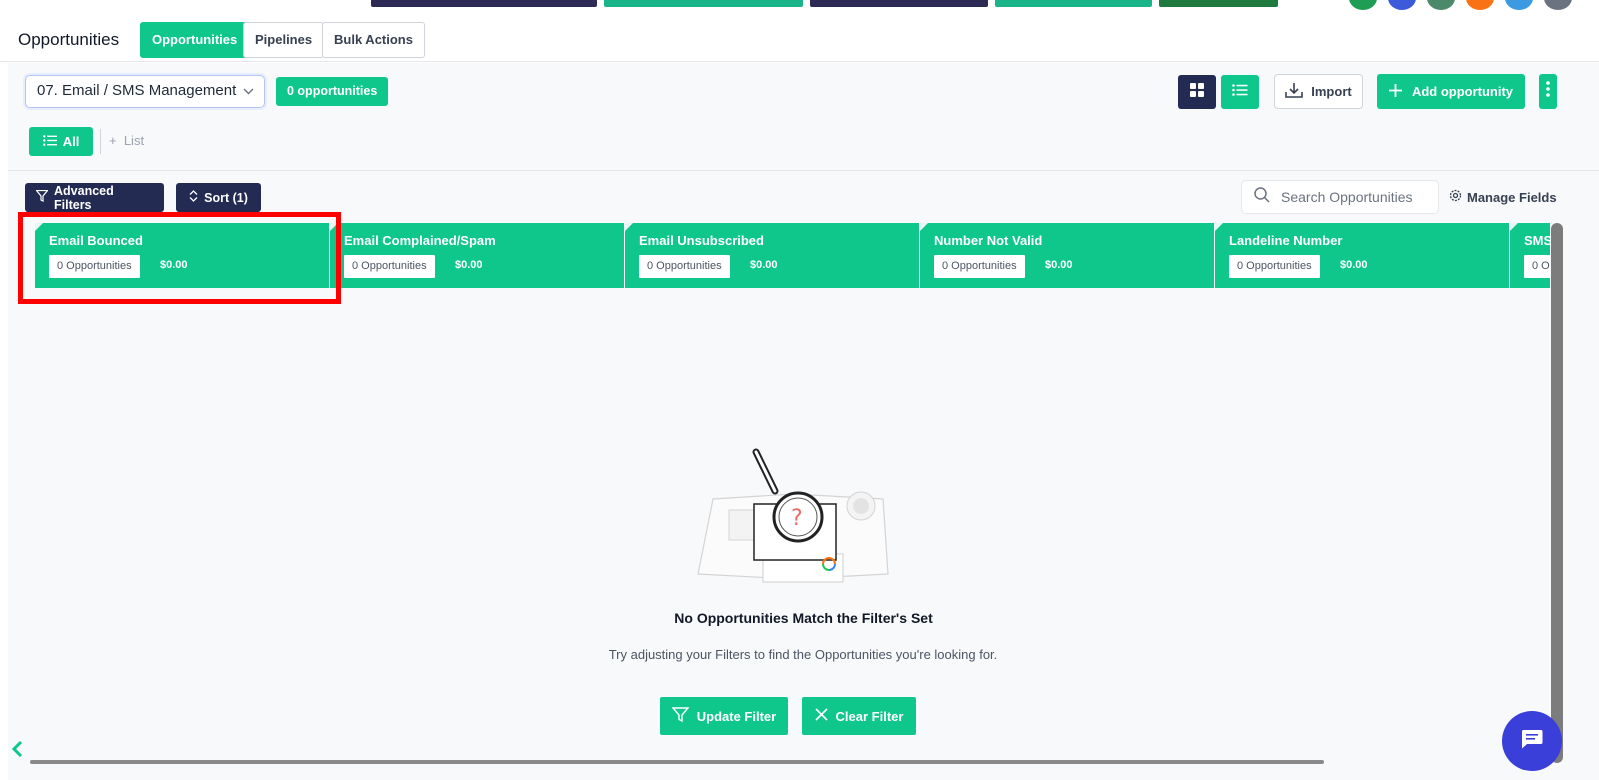  I want to click on close-icon, so click(821, 716).